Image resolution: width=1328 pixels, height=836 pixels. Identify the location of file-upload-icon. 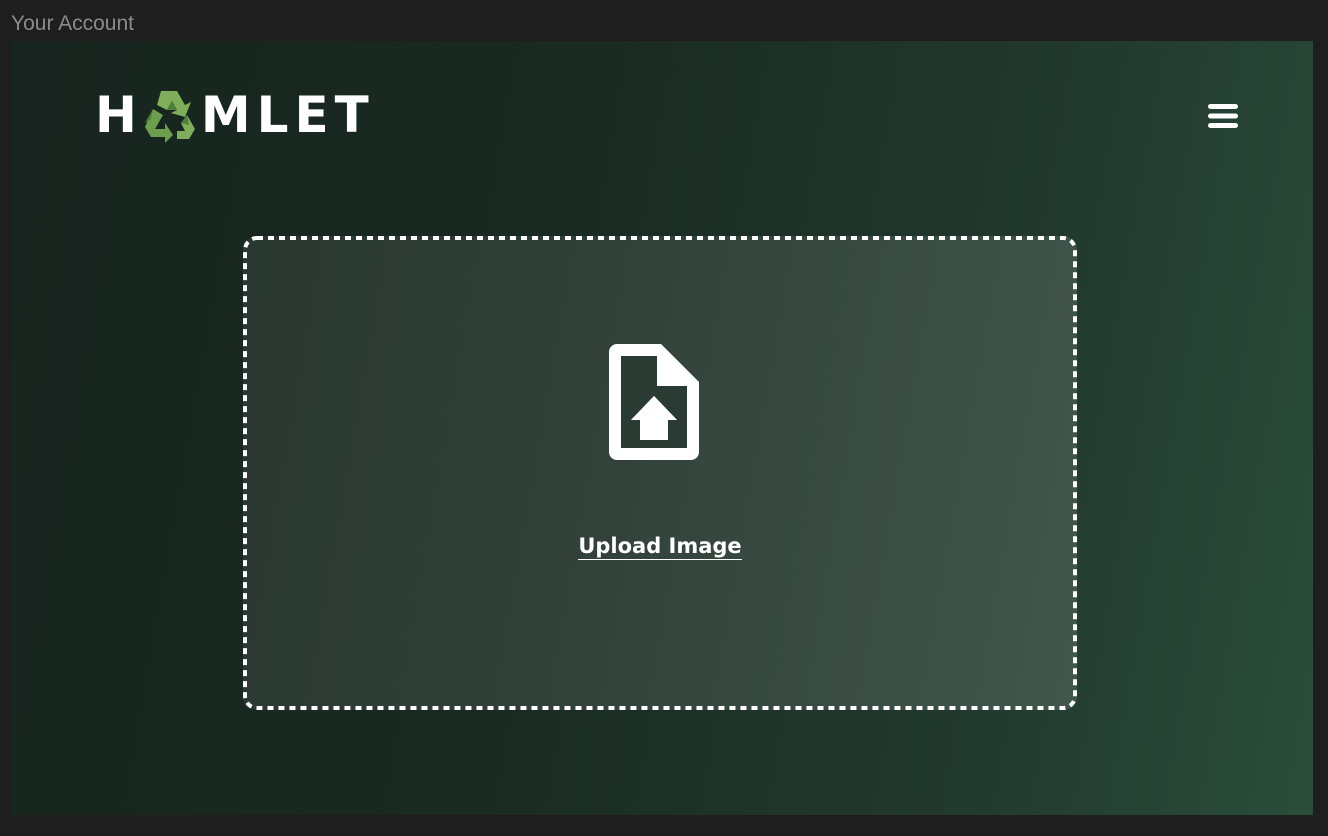
(654, 402).